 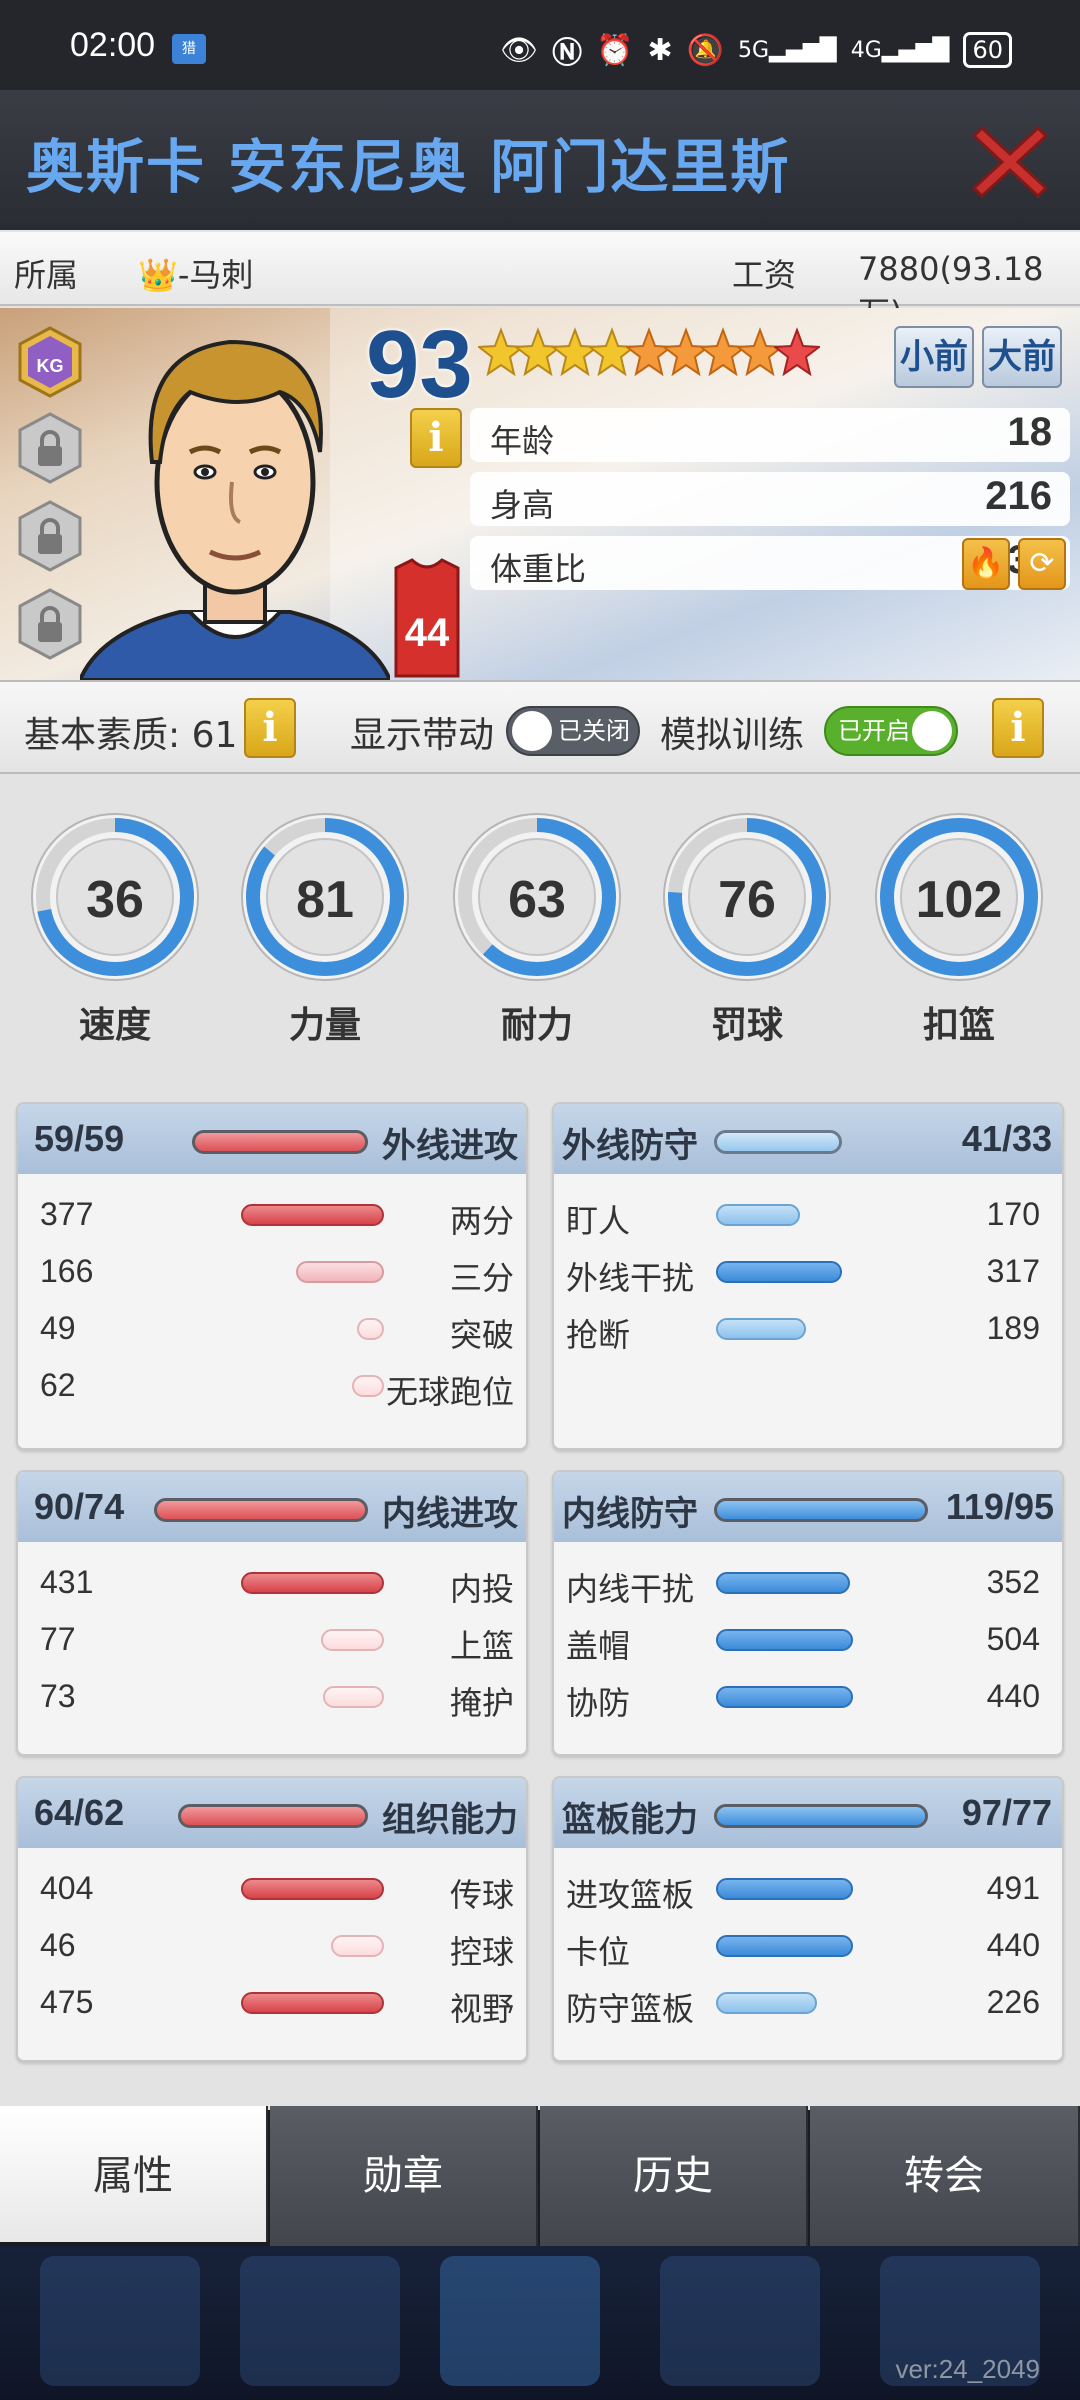 What do you see at coordinates (272, 1642) in the screenshot?
I see `stat-row: 77 上篮` at bounding box center [272, 1642].